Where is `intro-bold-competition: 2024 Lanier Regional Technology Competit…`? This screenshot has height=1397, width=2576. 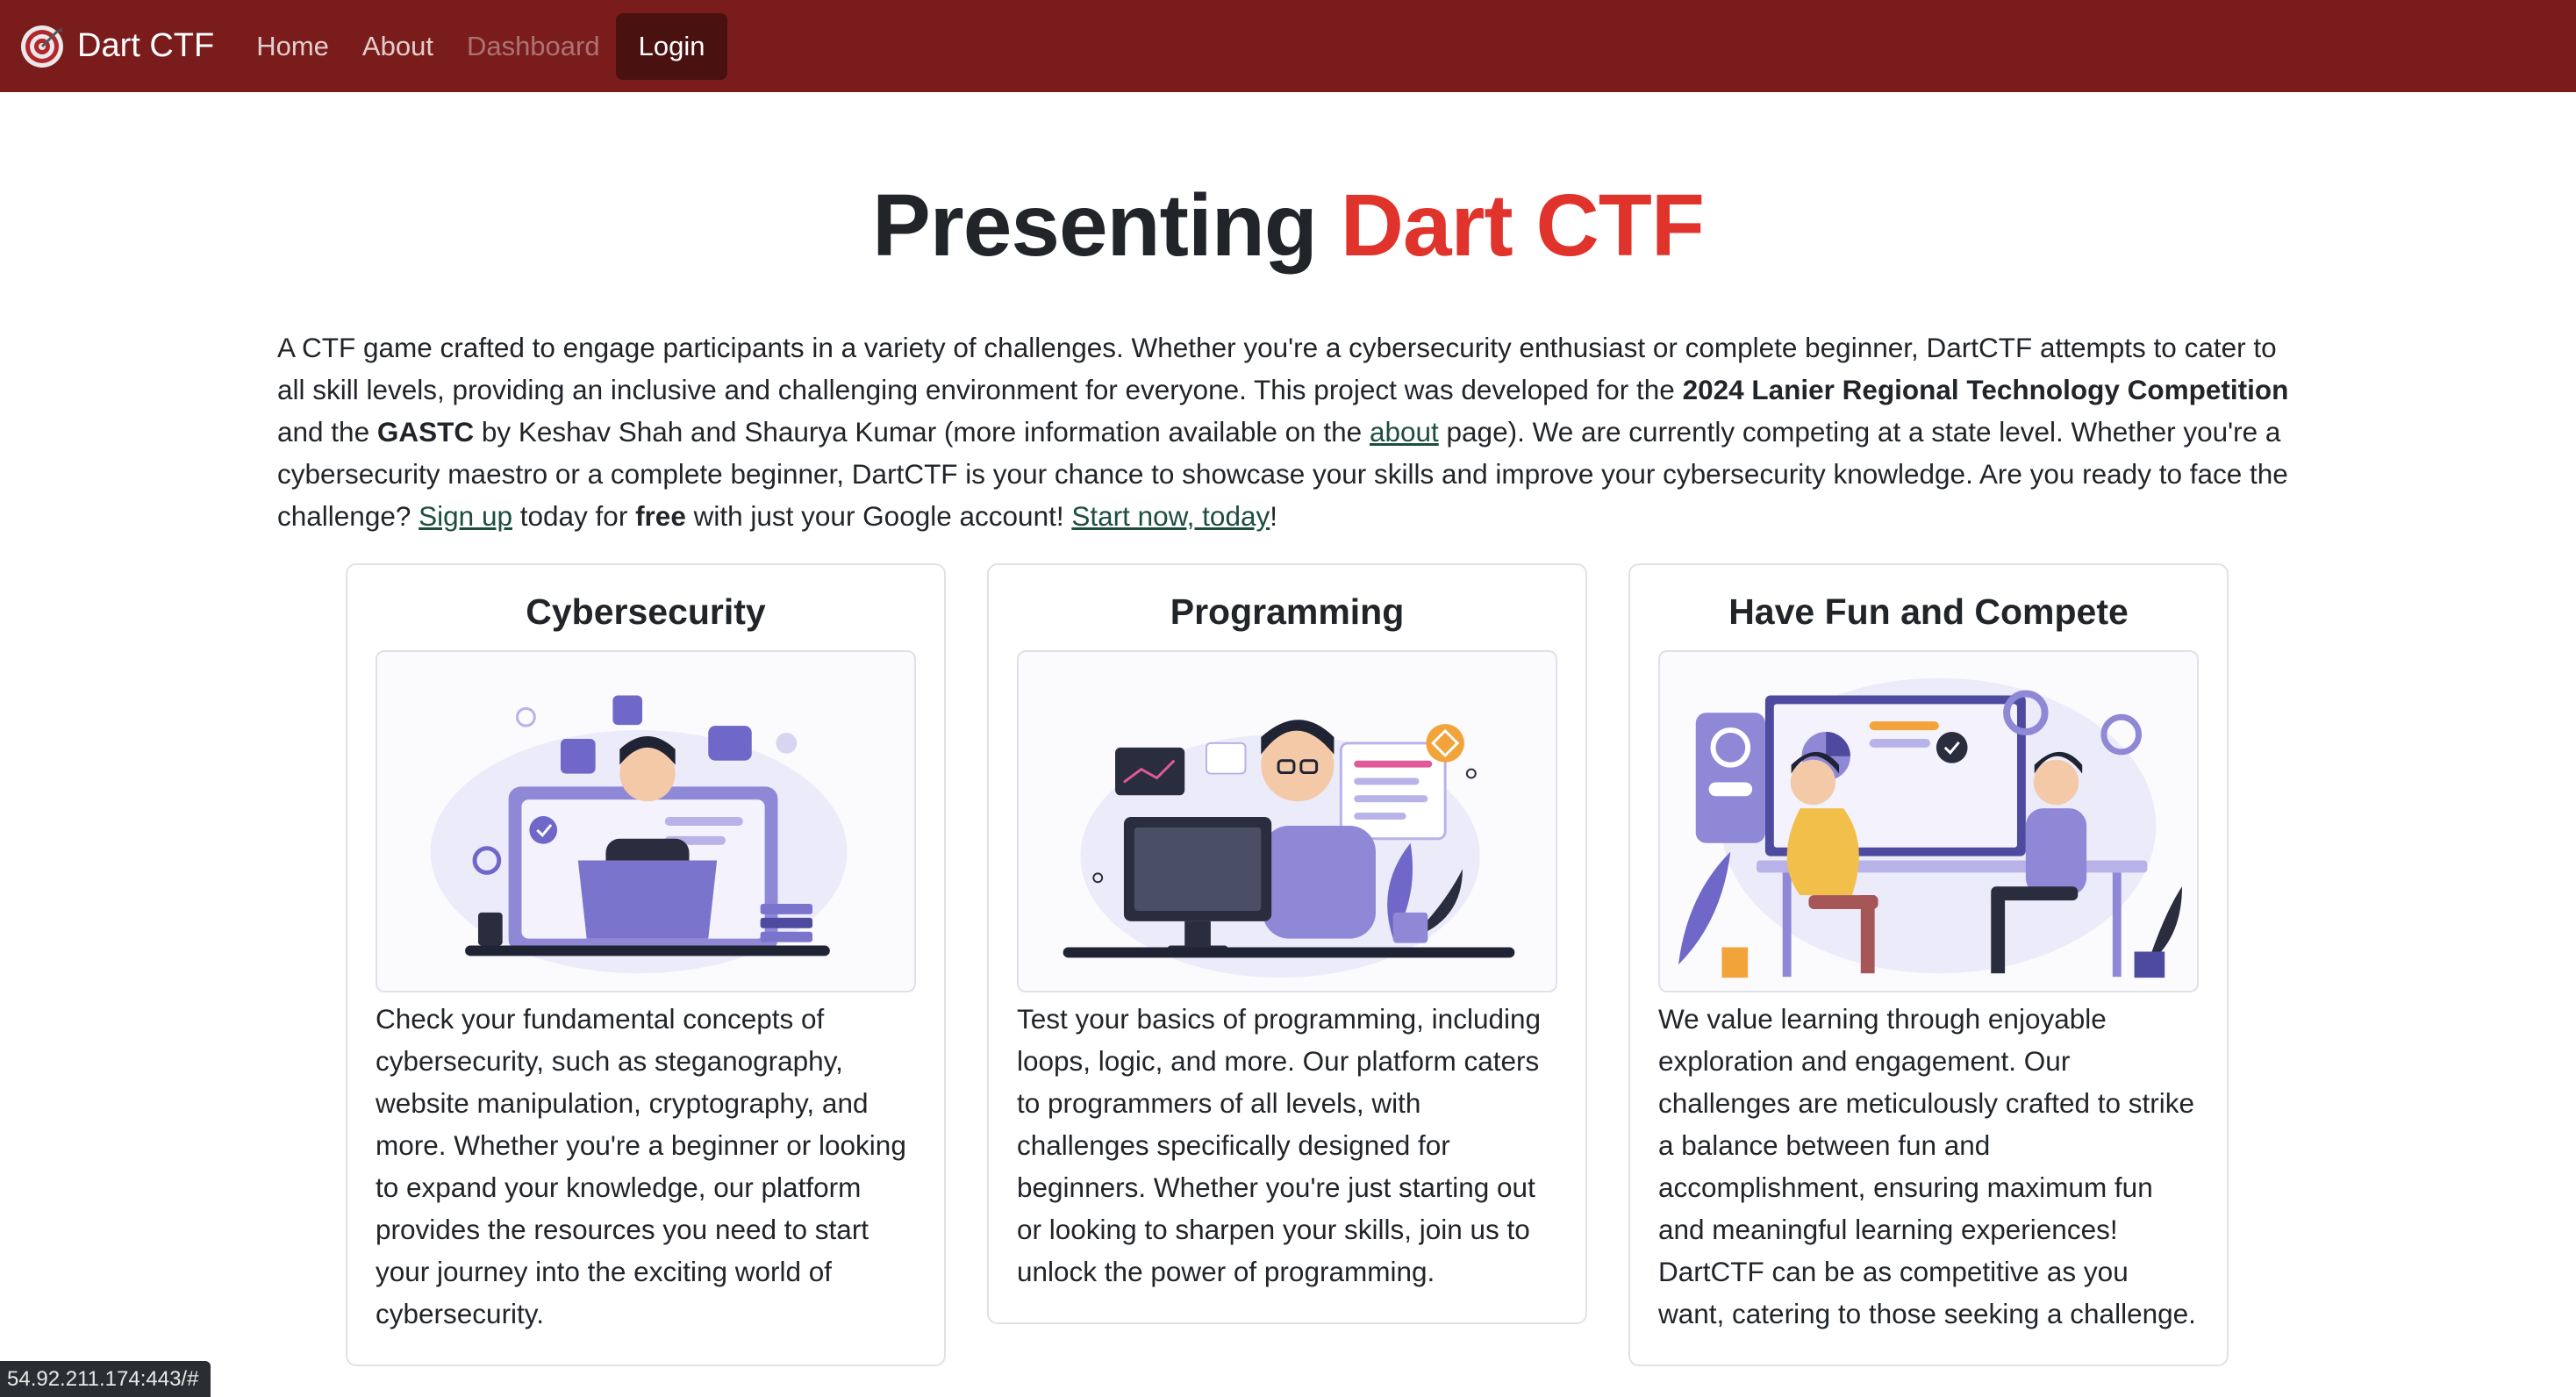 intro-bold-competition: 2024 Lanier Regional Technology Competit… is located at coordinates (1985, 389).